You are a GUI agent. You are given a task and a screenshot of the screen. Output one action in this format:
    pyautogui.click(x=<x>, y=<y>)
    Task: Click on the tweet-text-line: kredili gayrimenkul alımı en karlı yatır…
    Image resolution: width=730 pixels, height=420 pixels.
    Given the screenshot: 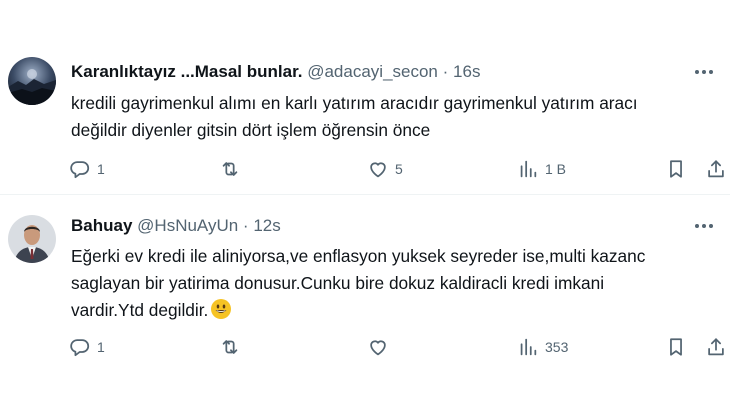 What is the action you would take?
    pyautogui.click(x=354, y=103)
    